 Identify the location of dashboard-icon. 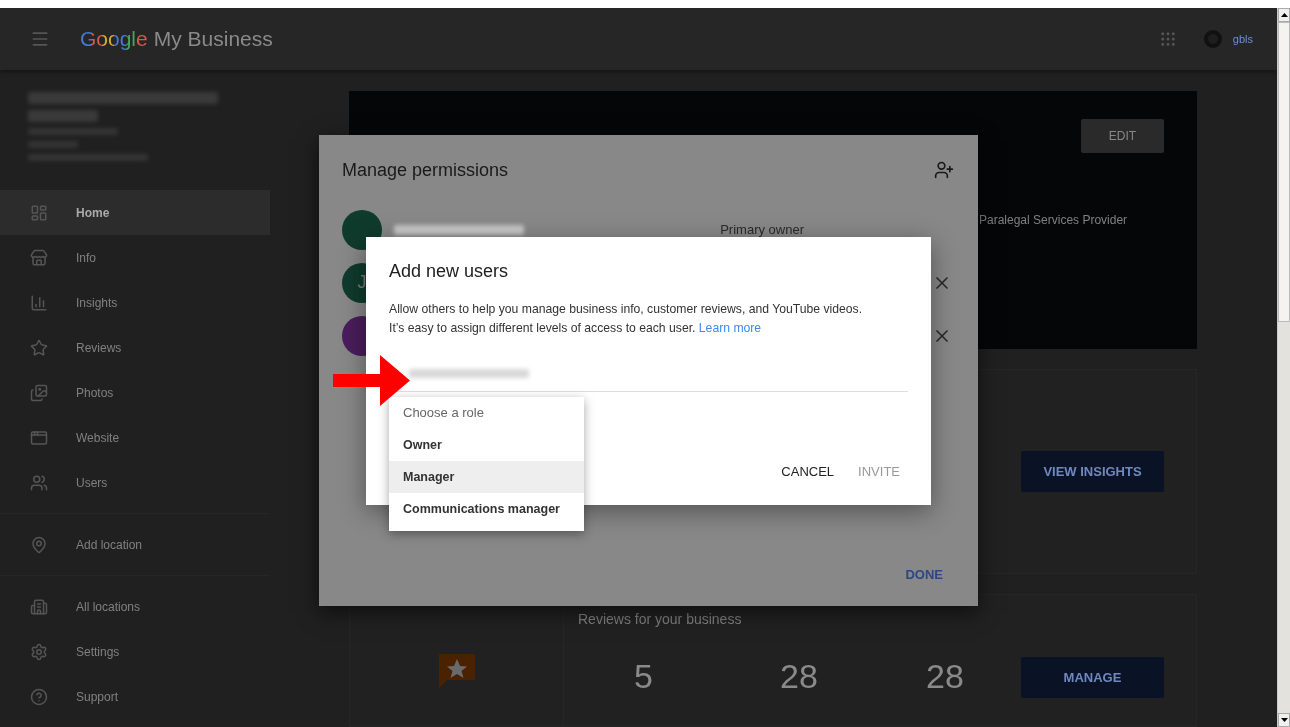
(39, 212).